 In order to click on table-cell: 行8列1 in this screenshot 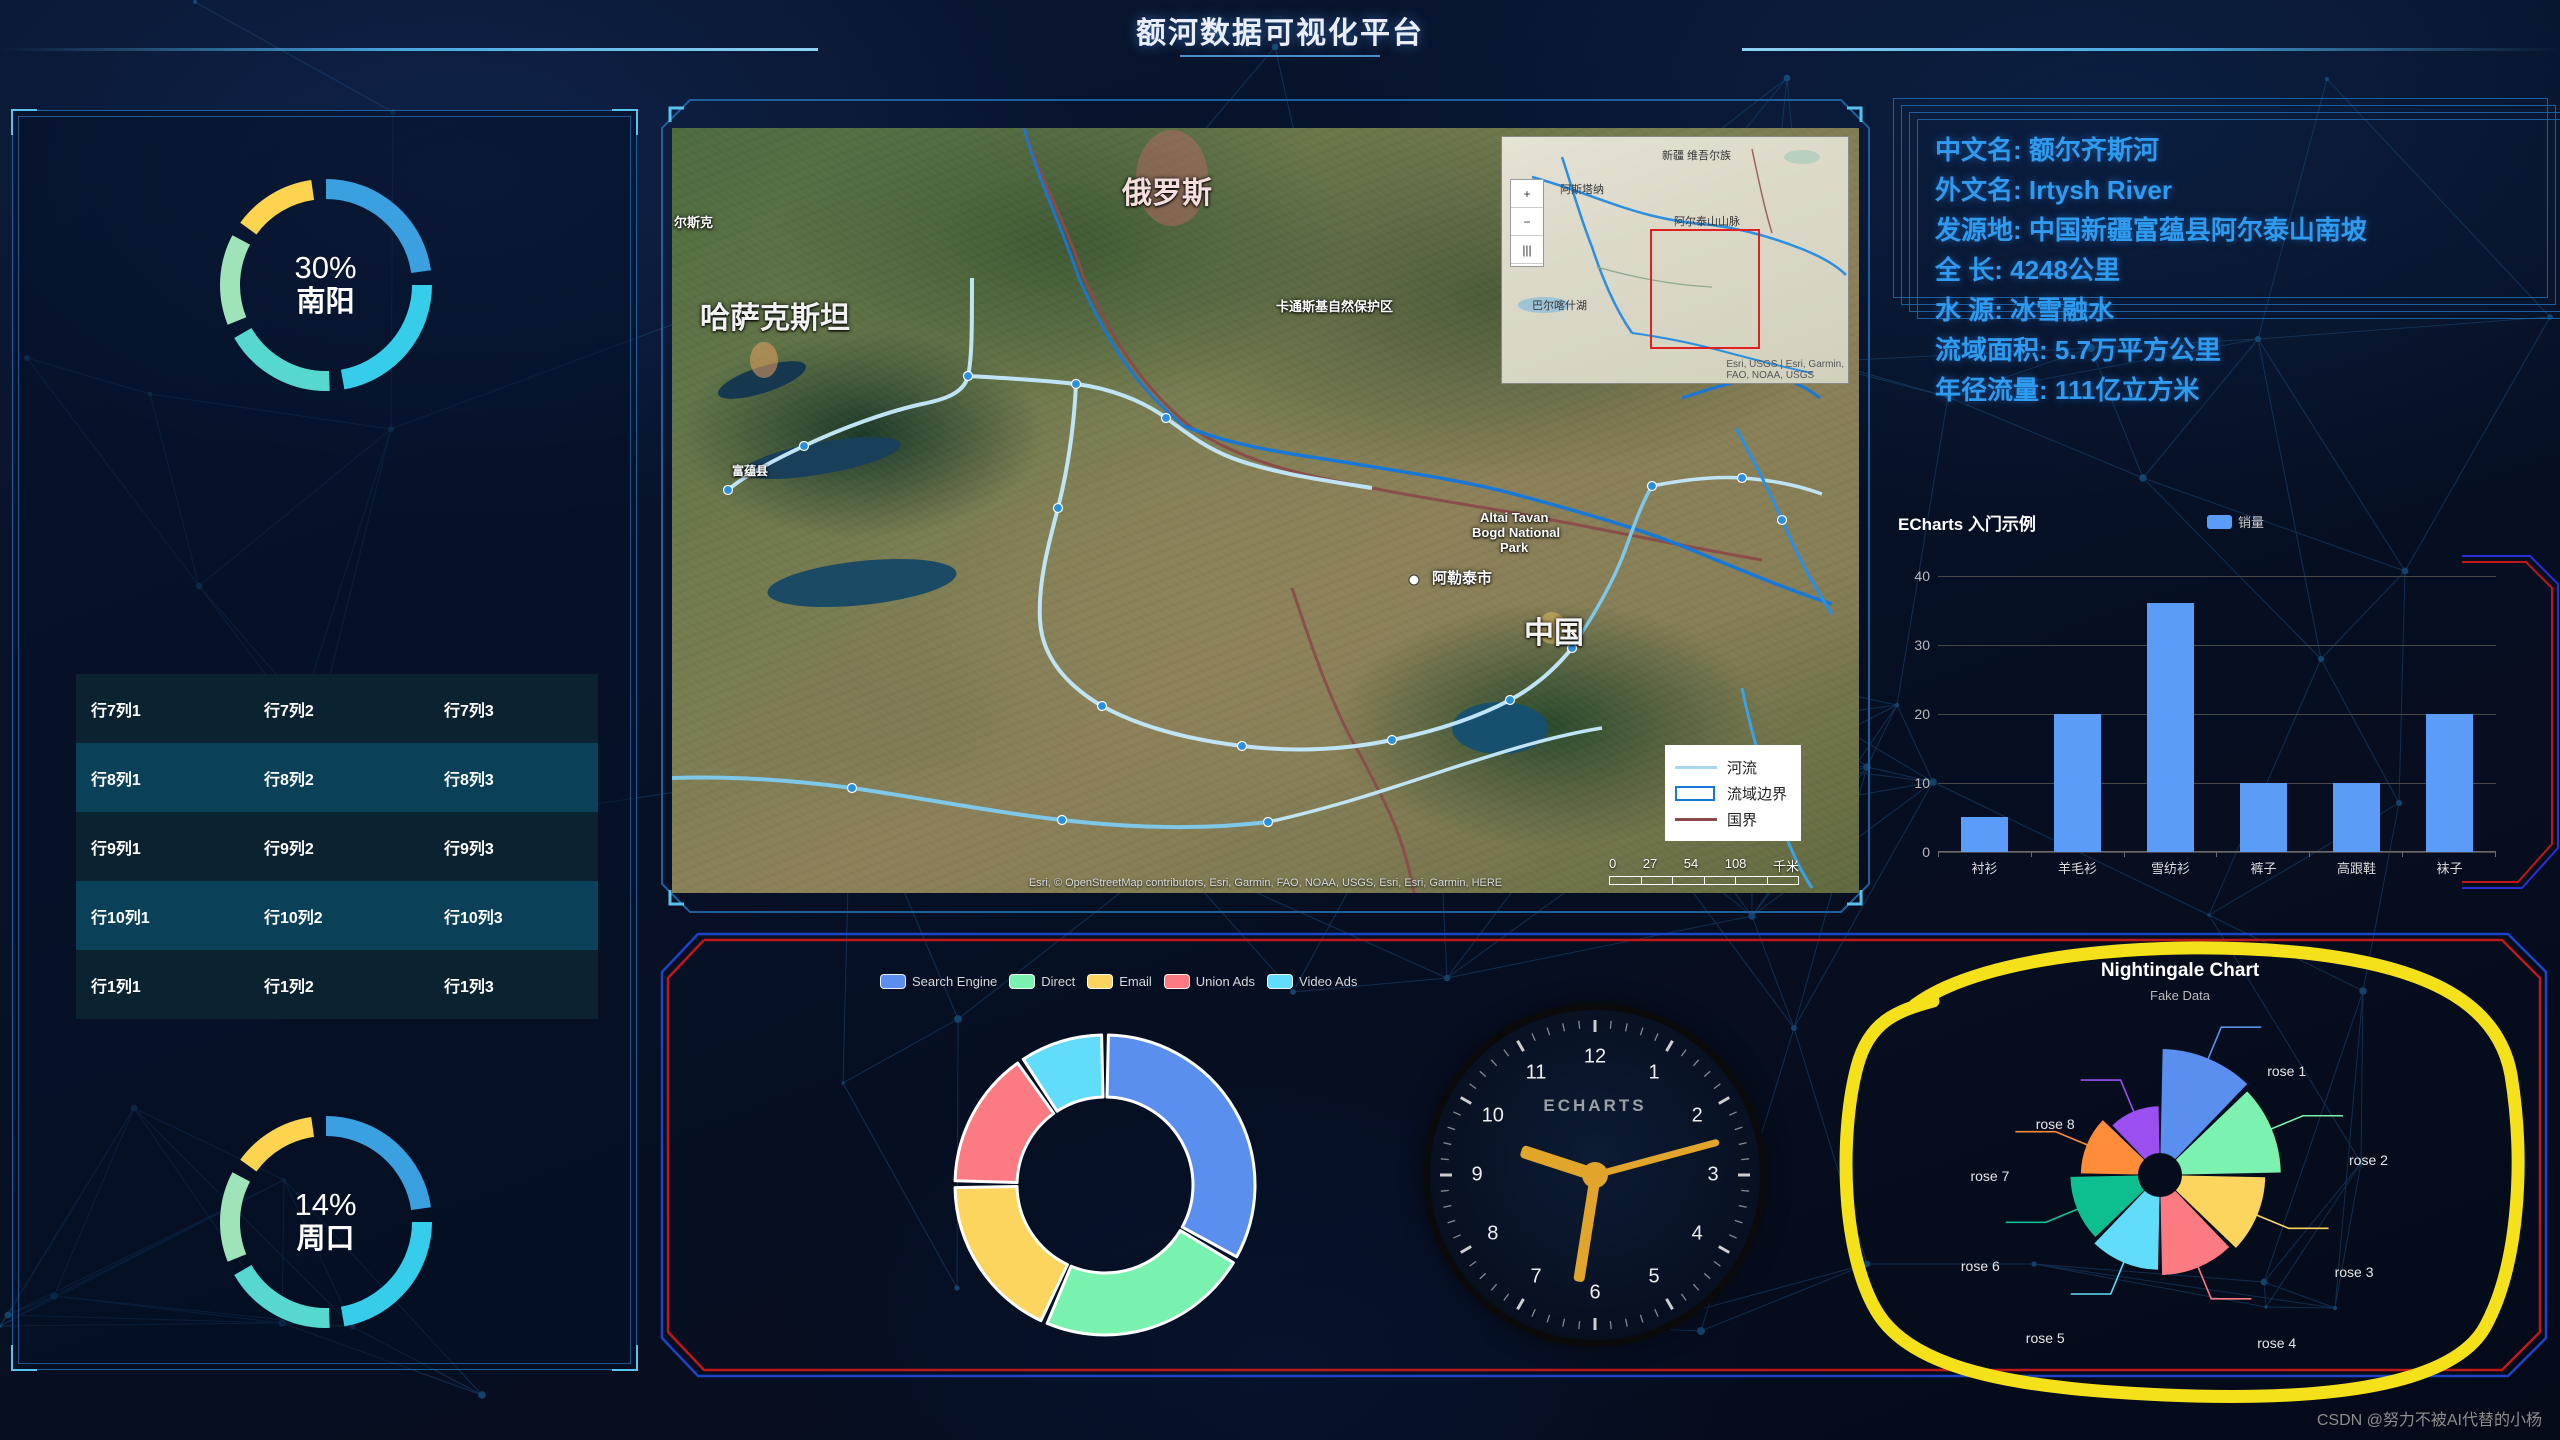, I will do `click(116, 780)`.